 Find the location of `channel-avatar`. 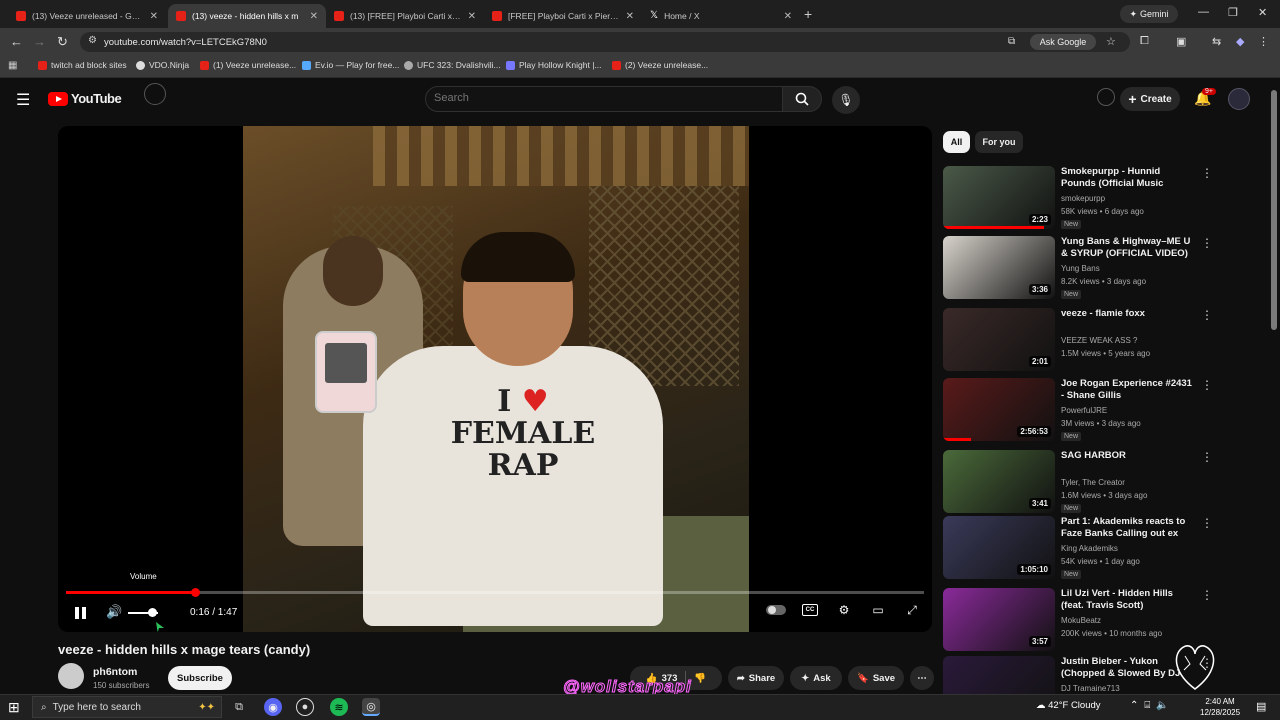

channel-avatar is located at coordinates (71, 676).